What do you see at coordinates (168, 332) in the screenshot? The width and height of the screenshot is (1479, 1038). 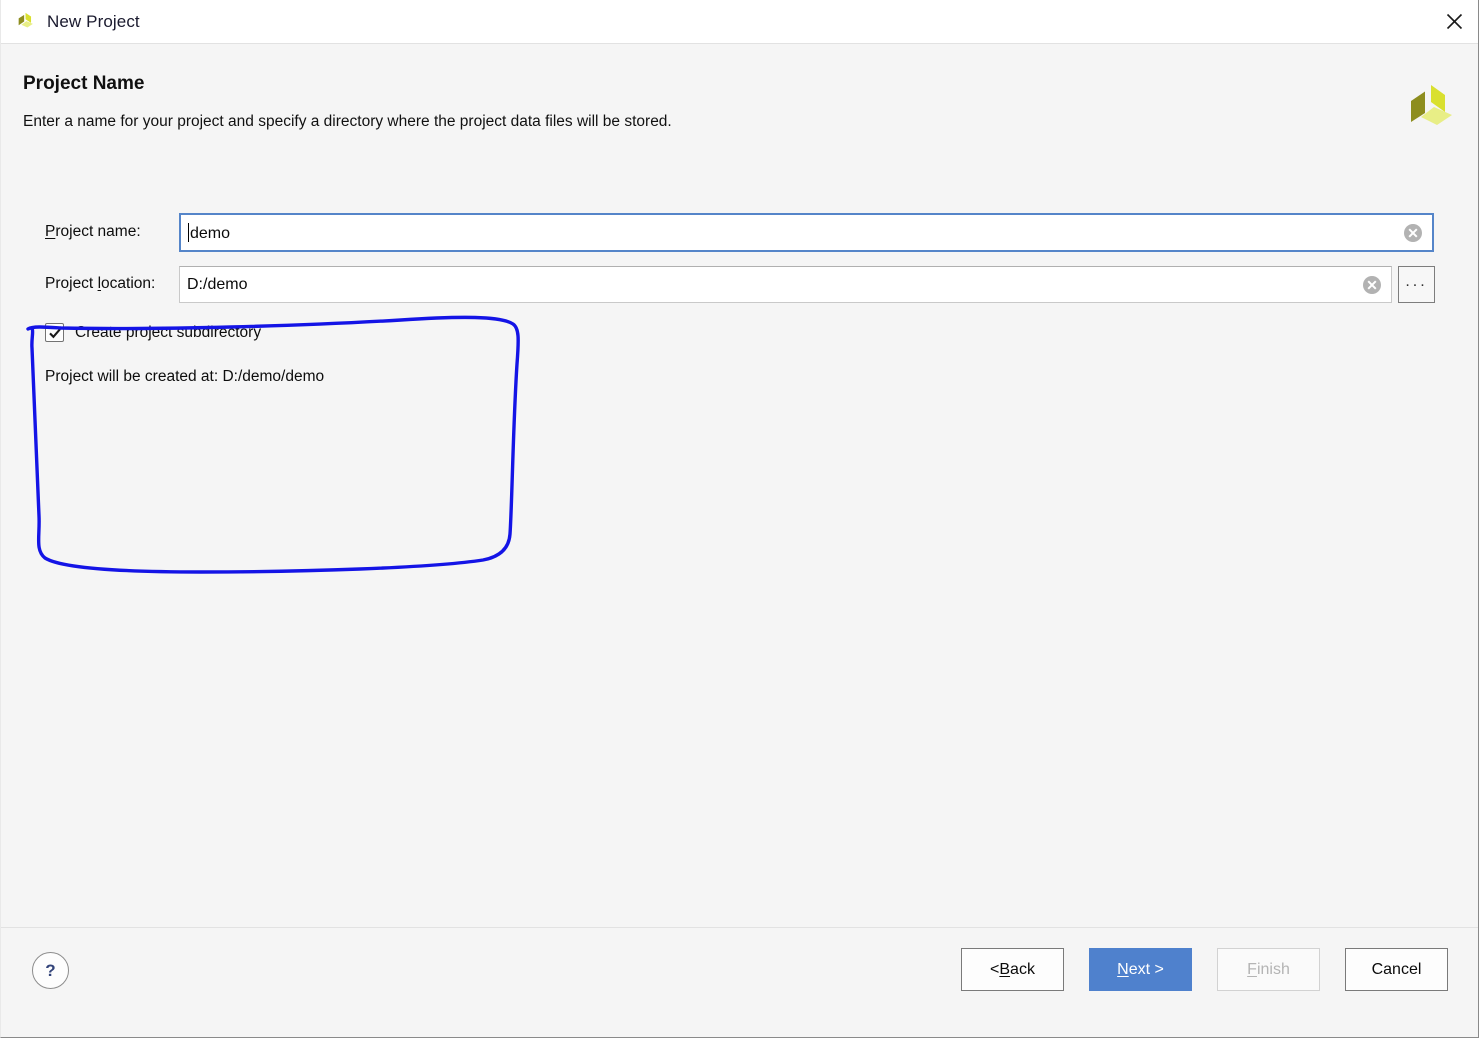 I see `create-subdirectory-label: Create project subdirectory` at bounding box center [168, 332].